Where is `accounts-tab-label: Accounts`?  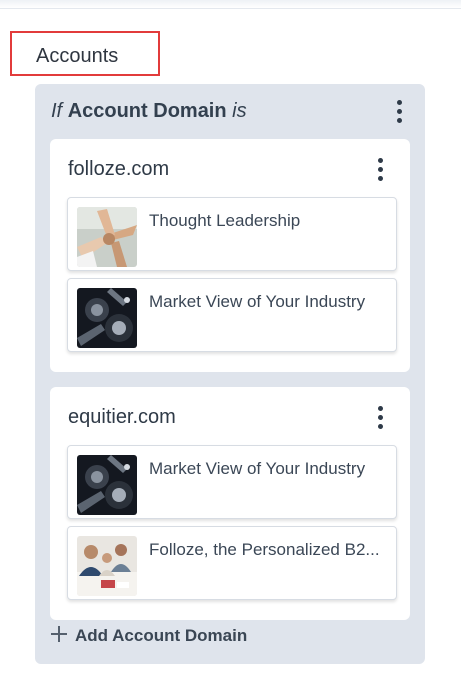
accounts-tab-label: Accounts is located at coordinates (77, 56).